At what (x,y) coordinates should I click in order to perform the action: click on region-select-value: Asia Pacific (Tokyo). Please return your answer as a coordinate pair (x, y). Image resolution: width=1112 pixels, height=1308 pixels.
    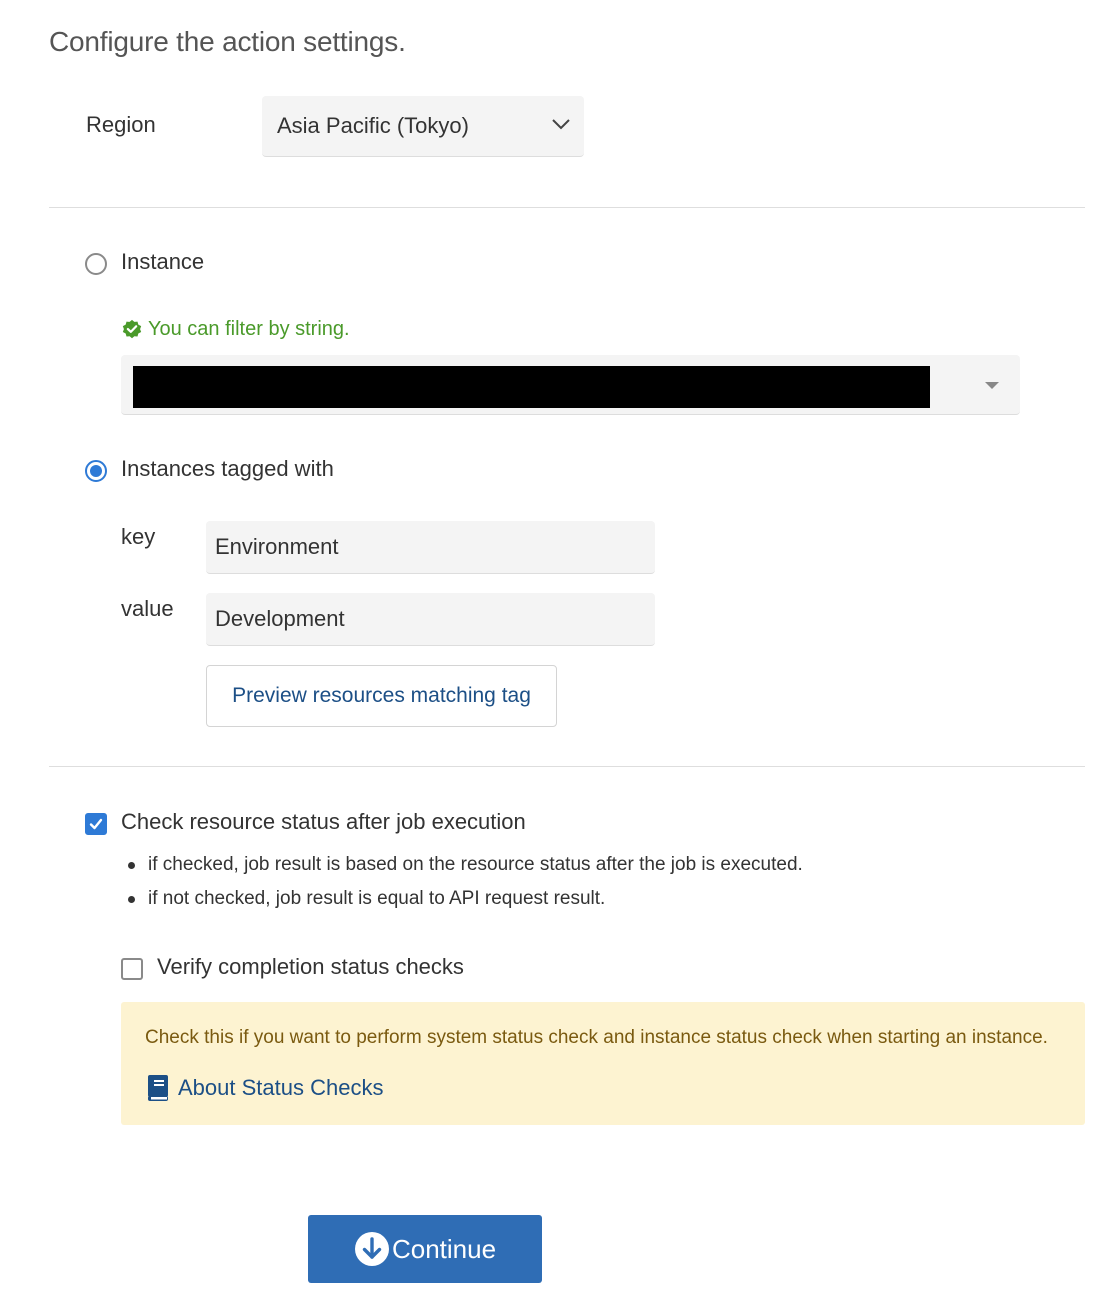
    Looking at the image, I should click on (373, 125).